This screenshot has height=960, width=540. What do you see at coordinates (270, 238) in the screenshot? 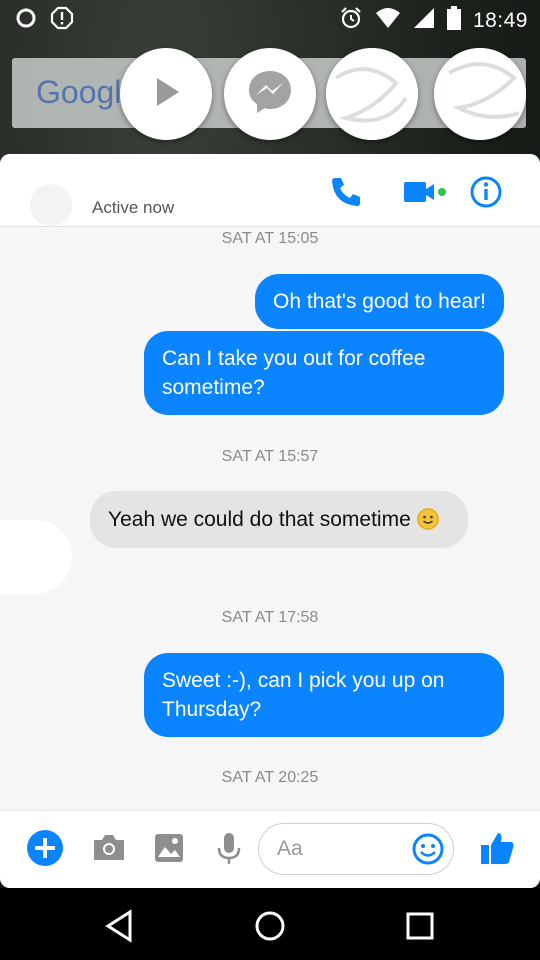
I see `timestamp: SAT AT 15:05` at bounding box center [270, 238].